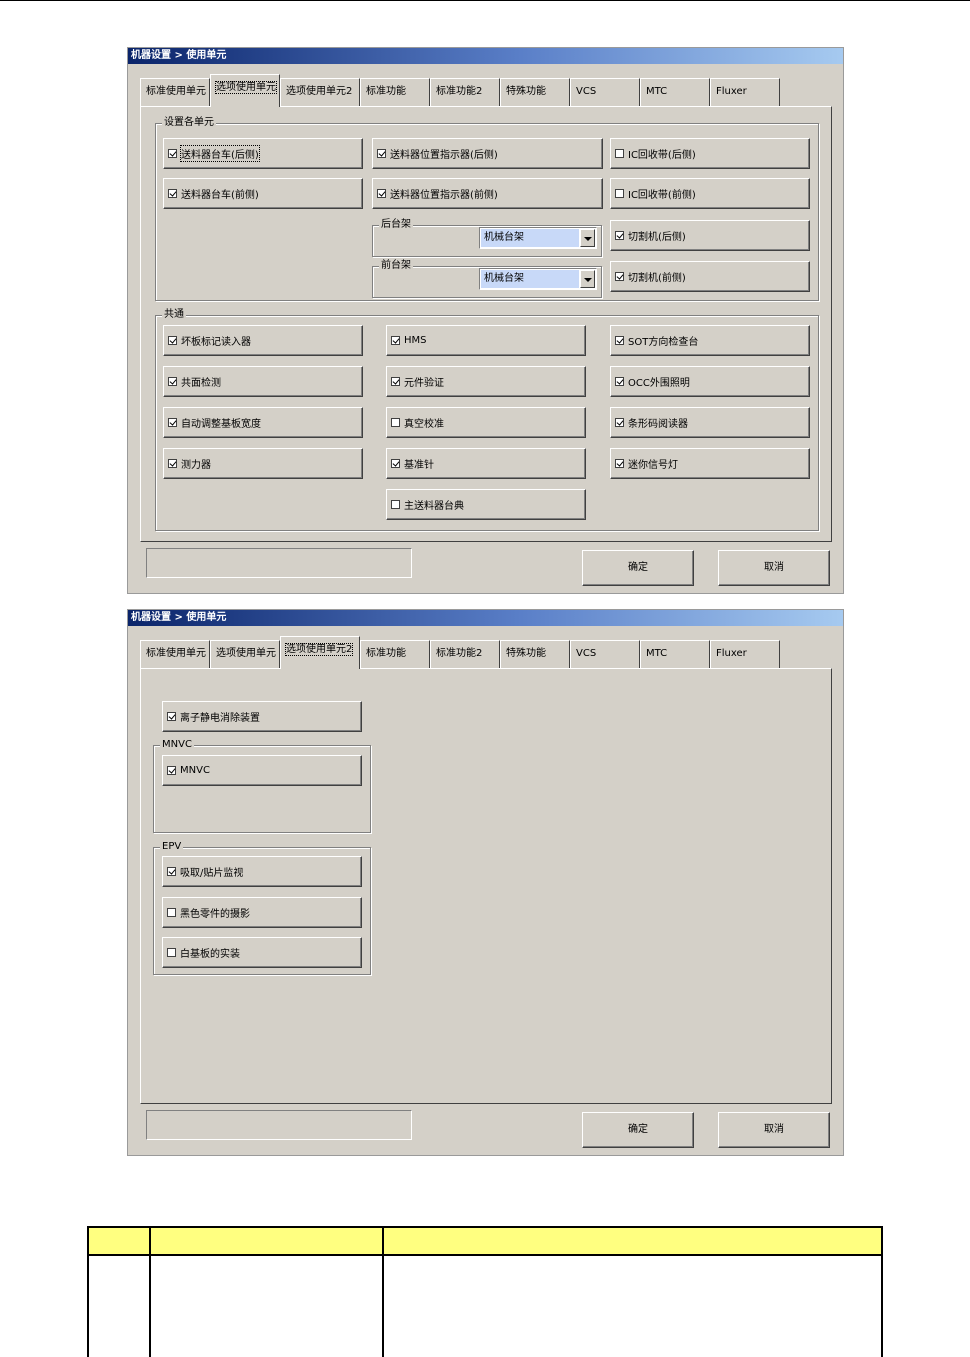  Describe the element at coordinates (279, 563) in the screenshot. I see `status-field` at that location.